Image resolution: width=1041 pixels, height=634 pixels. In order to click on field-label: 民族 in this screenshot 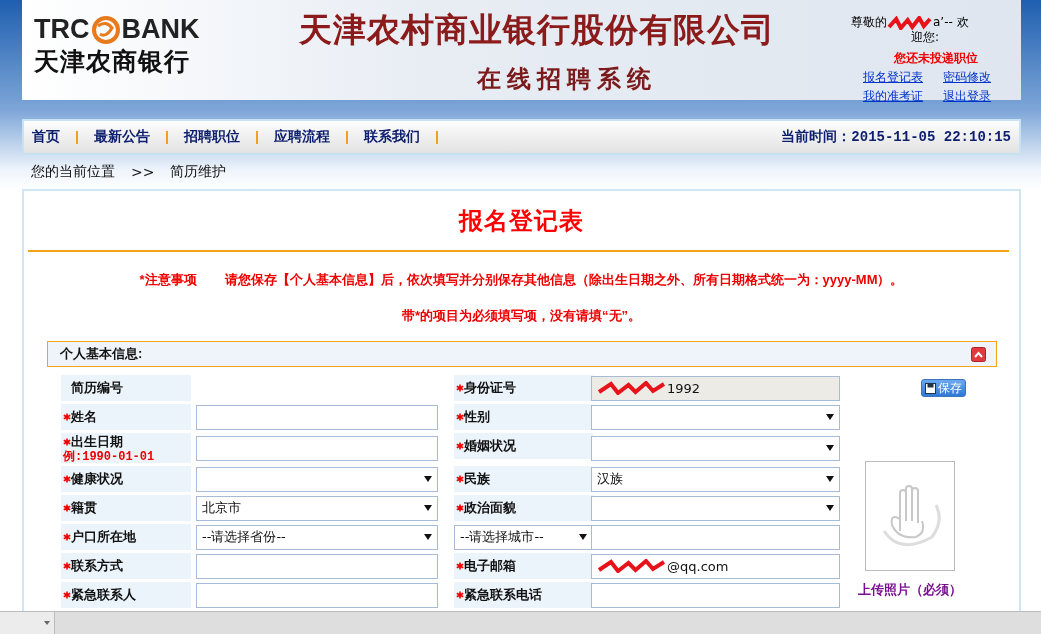, I will do `click(477, 479)`.